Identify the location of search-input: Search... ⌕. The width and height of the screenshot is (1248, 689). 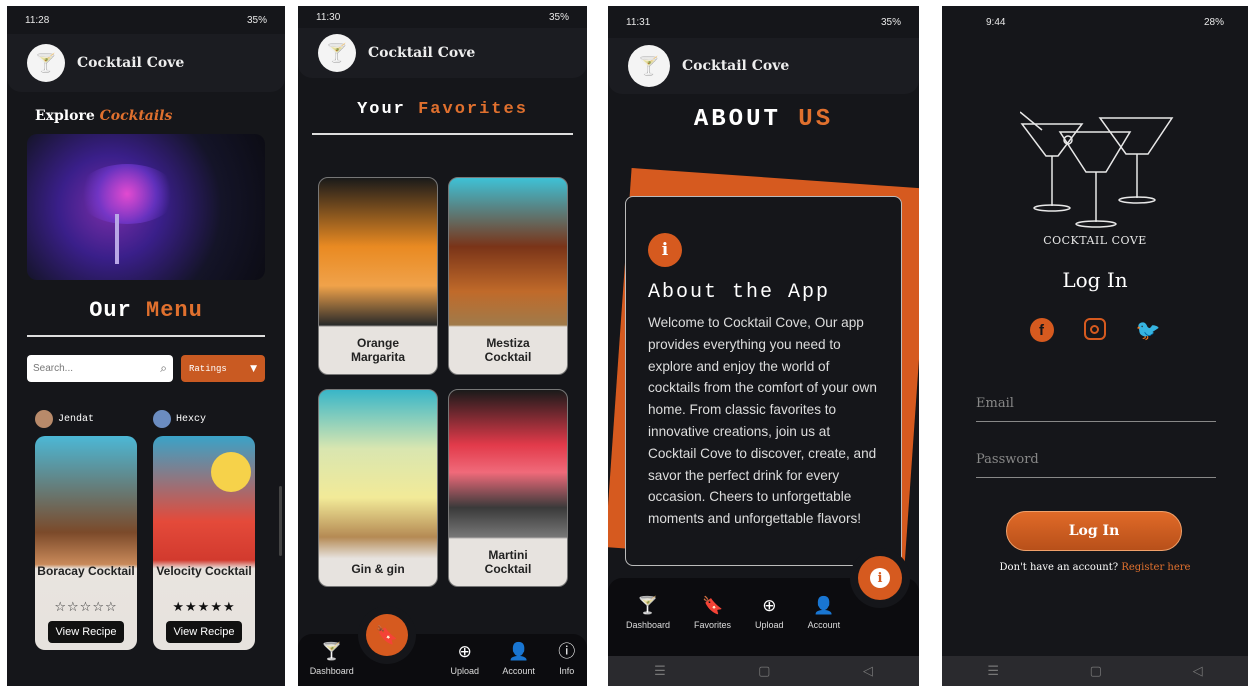
(100, 368).